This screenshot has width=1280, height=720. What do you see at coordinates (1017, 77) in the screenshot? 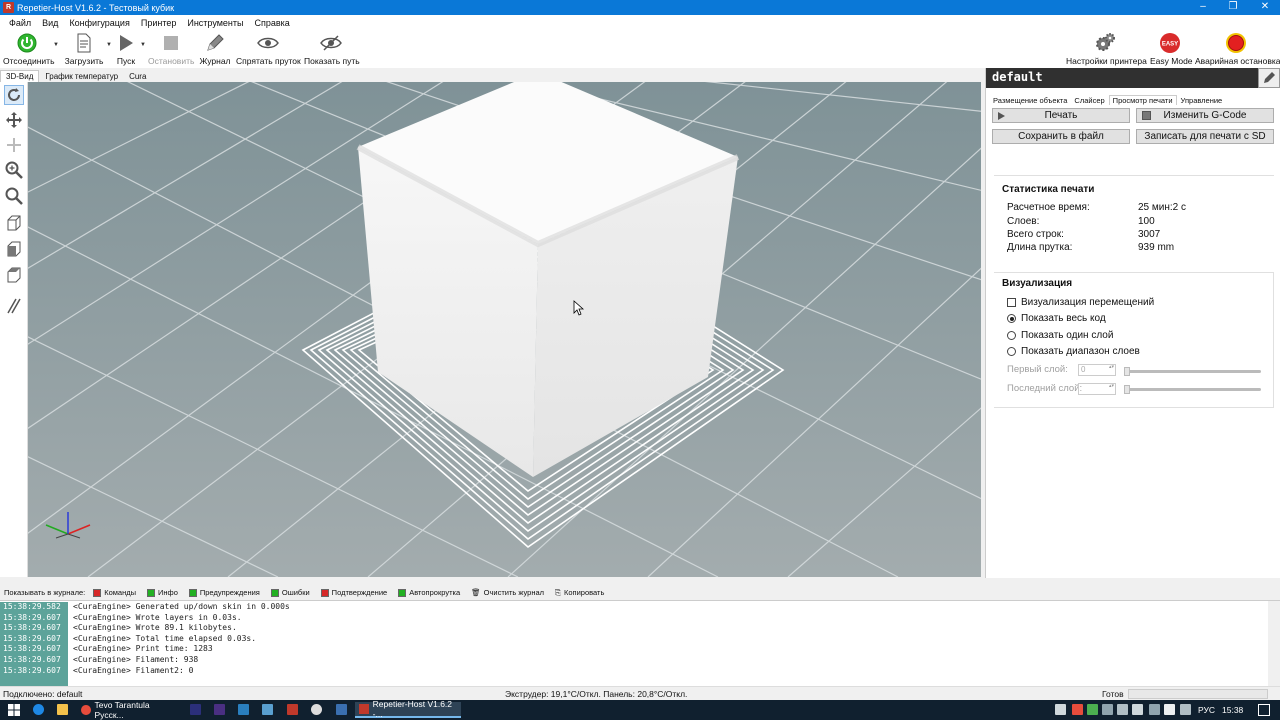
I see `profile-name: default` at bounding box center [1017, 77].